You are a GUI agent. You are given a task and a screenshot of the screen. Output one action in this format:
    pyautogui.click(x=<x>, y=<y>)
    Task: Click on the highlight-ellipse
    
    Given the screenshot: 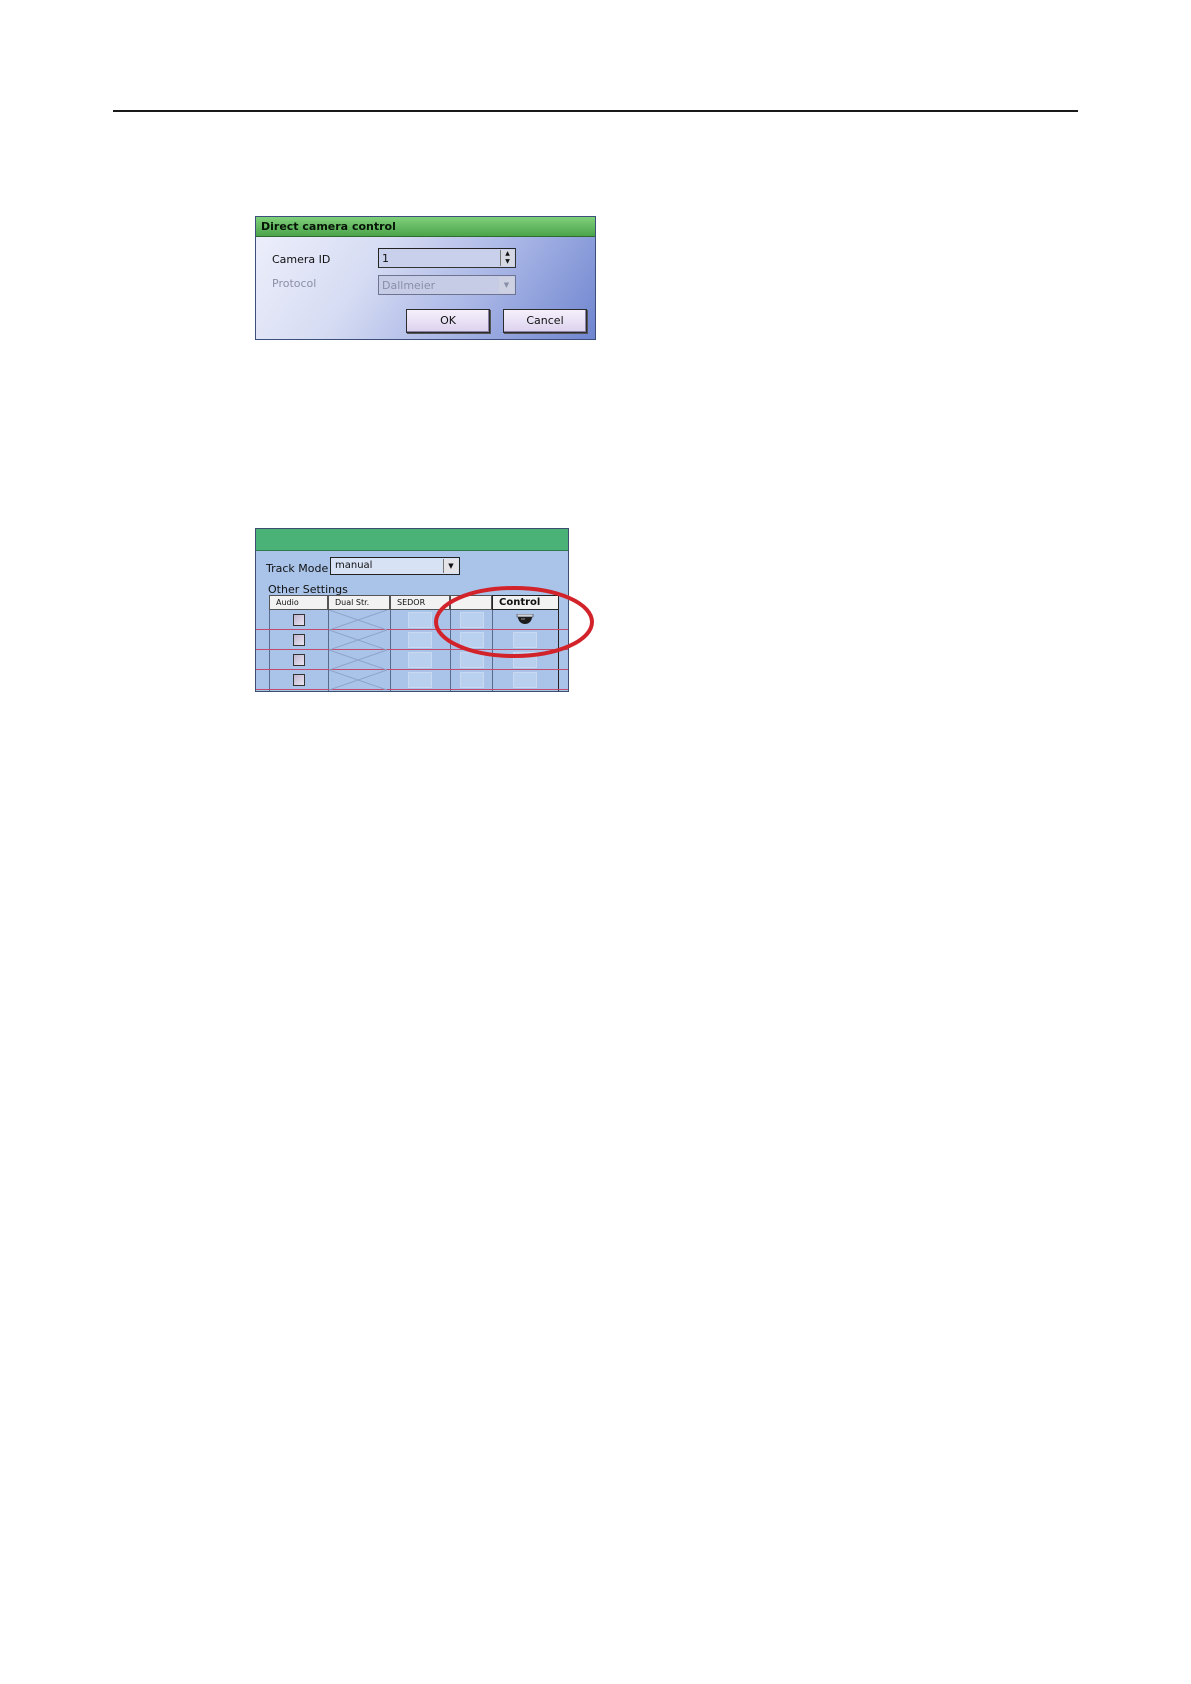 What is the action you would take?
    pyautogui.click(x=514, y=622)
    